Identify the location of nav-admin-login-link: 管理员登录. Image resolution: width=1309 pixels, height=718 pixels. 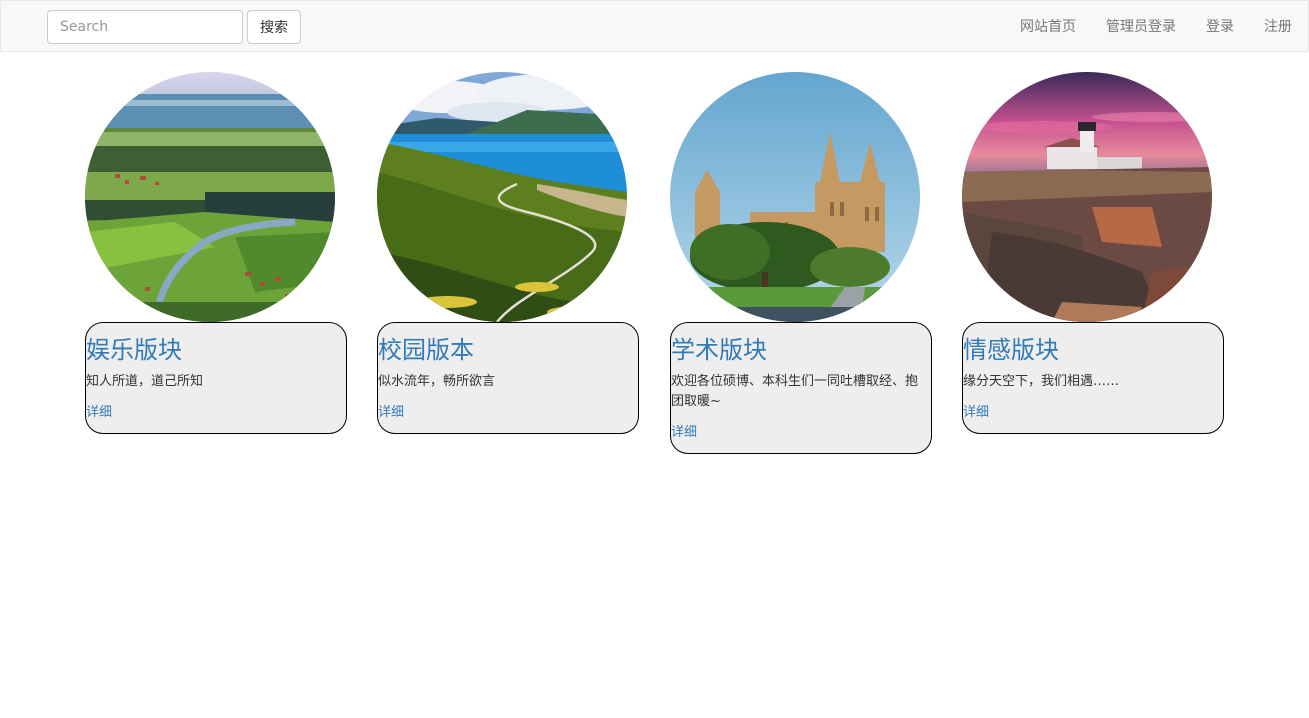
(1141, 26).